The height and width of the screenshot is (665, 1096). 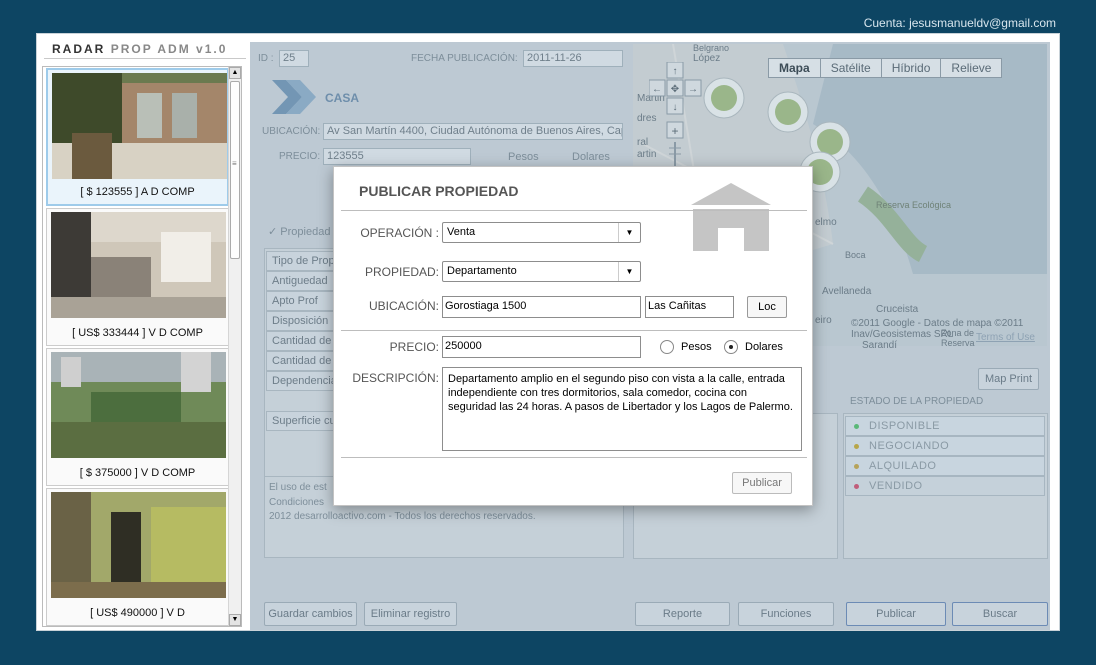 I want to click on map-label: Reserva Ecológica, so click(x=914, y=205).